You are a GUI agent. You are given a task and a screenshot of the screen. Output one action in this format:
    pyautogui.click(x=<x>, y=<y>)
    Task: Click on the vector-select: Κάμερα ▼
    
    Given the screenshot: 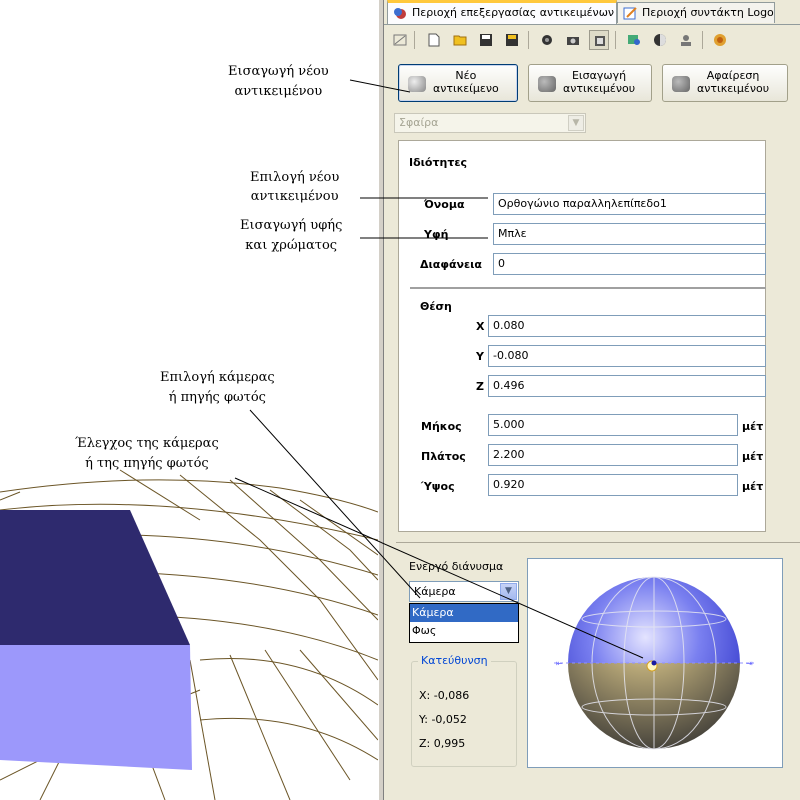 What is the action you would take?
    pyautogui.click(x=464, y=591)
    